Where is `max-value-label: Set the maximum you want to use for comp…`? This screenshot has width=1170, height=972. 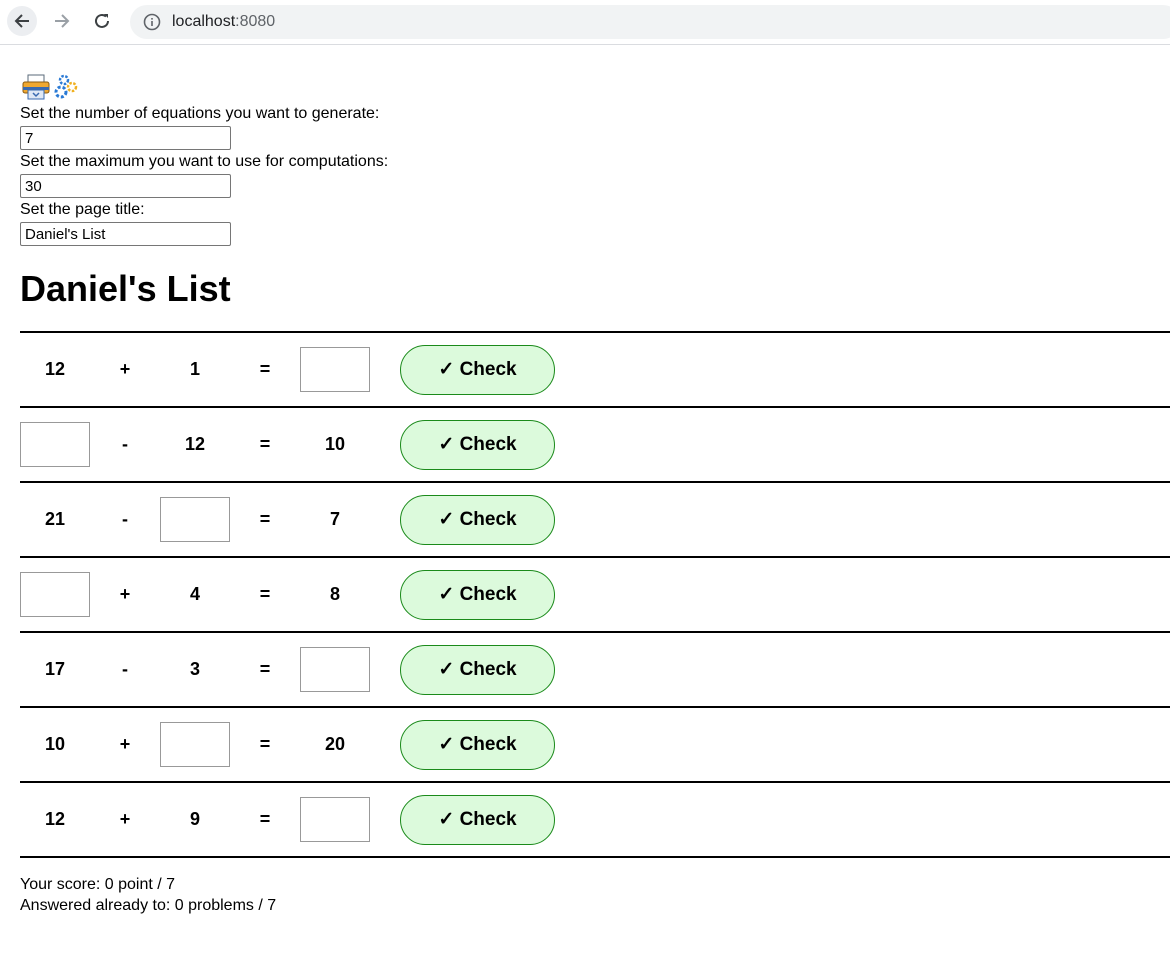 max-value-label: Set the maximum you want to use for comp… is located at coordinates (204, 161).